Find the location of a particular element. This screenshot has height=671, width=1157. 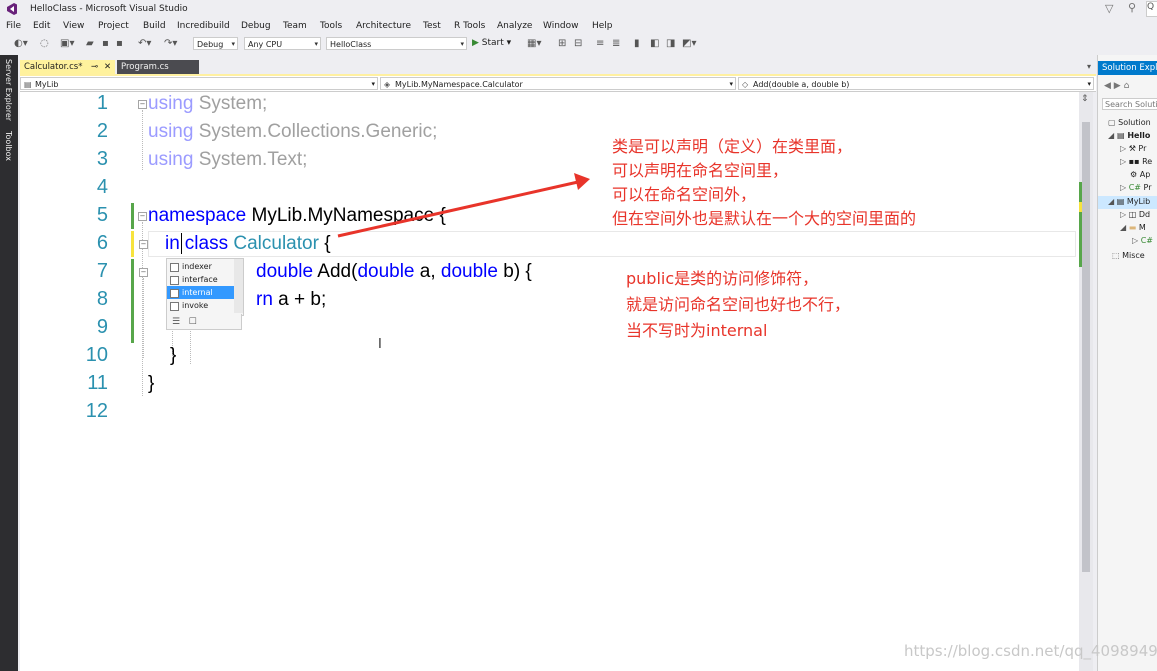

menu-file: File is located at coordinates (13, 26).